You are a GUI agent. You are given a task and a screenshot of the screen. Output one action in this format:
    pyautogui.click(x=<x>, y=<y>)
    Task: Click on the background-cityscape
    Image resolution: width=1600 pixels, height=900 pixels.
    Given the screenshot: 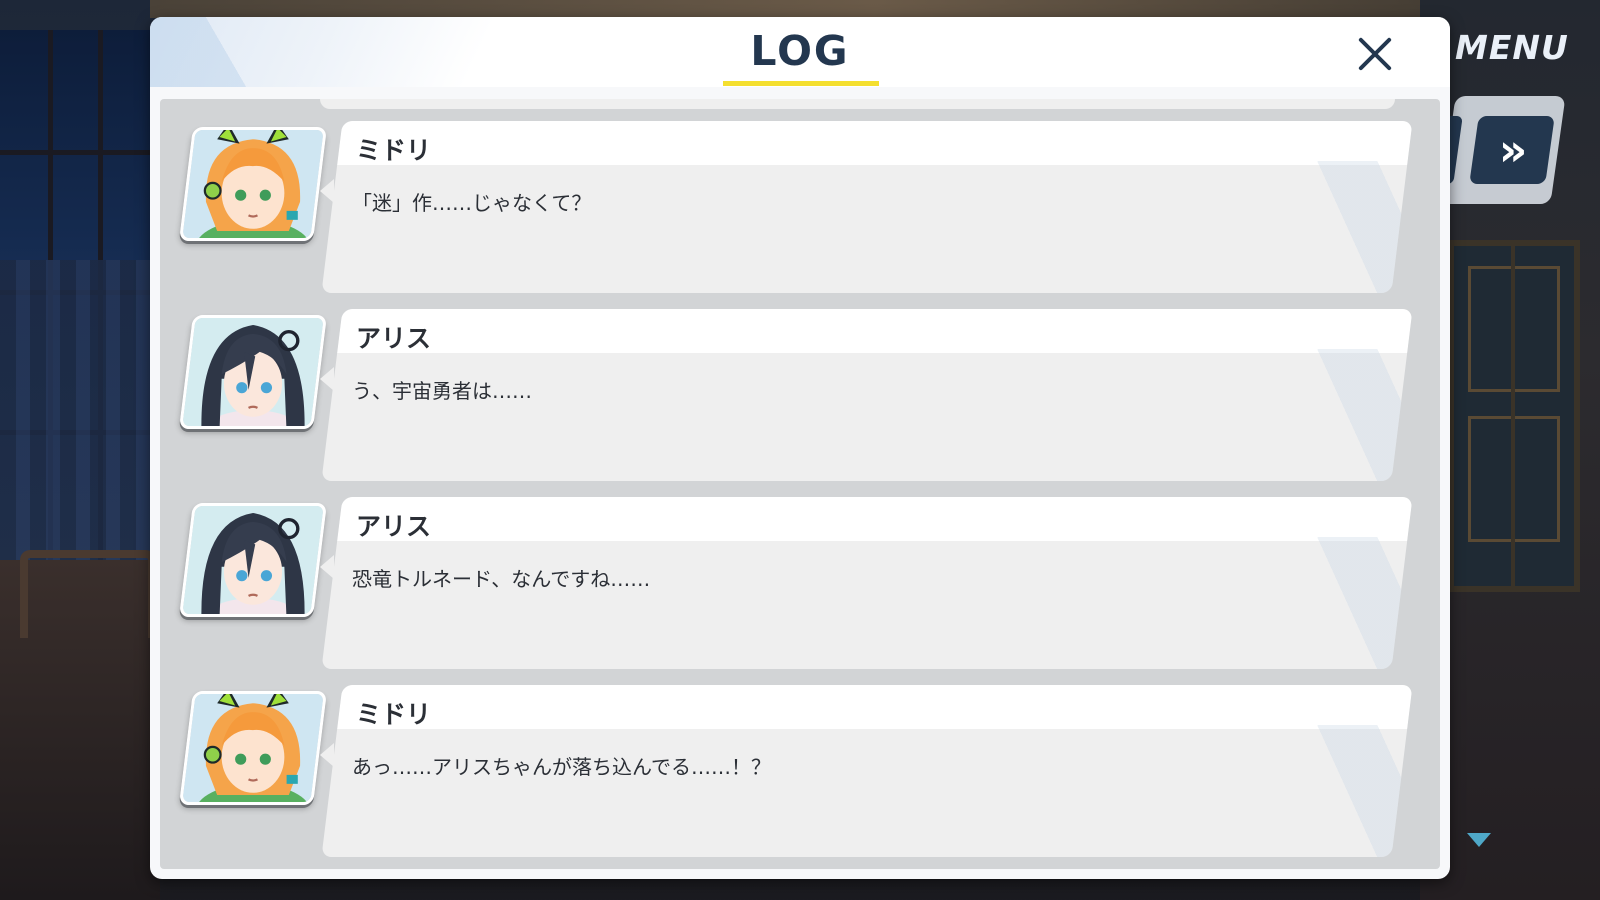 What is the action you would take?
    pyautogui.click(x=75, y=410)
    